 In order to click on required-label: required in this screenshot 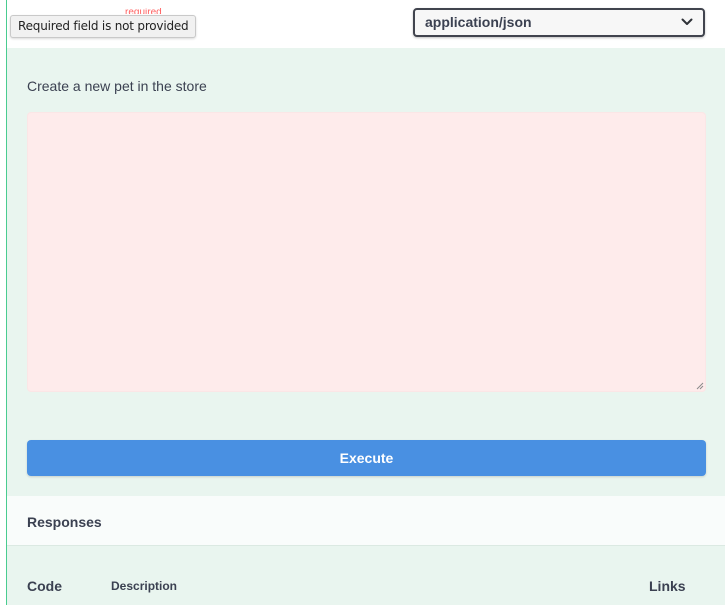, I will do `click(143, 11)`.